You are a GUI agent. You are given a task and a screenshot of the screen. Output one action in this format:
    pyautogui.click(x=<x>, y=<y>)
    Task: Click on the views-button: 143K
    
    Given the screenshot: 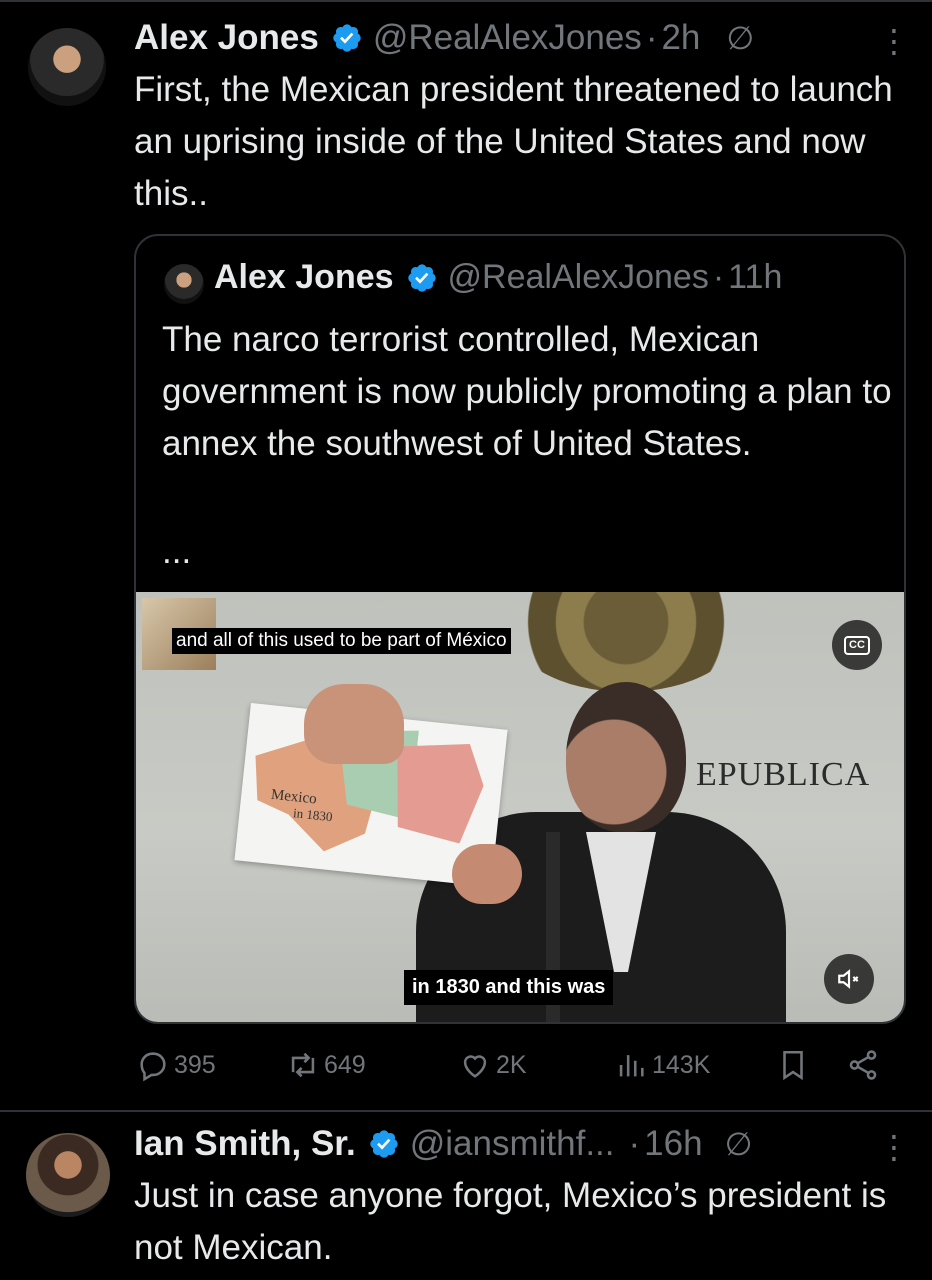 What is the action you would take?
    pyautogui.click(x=662, y=1065)
    